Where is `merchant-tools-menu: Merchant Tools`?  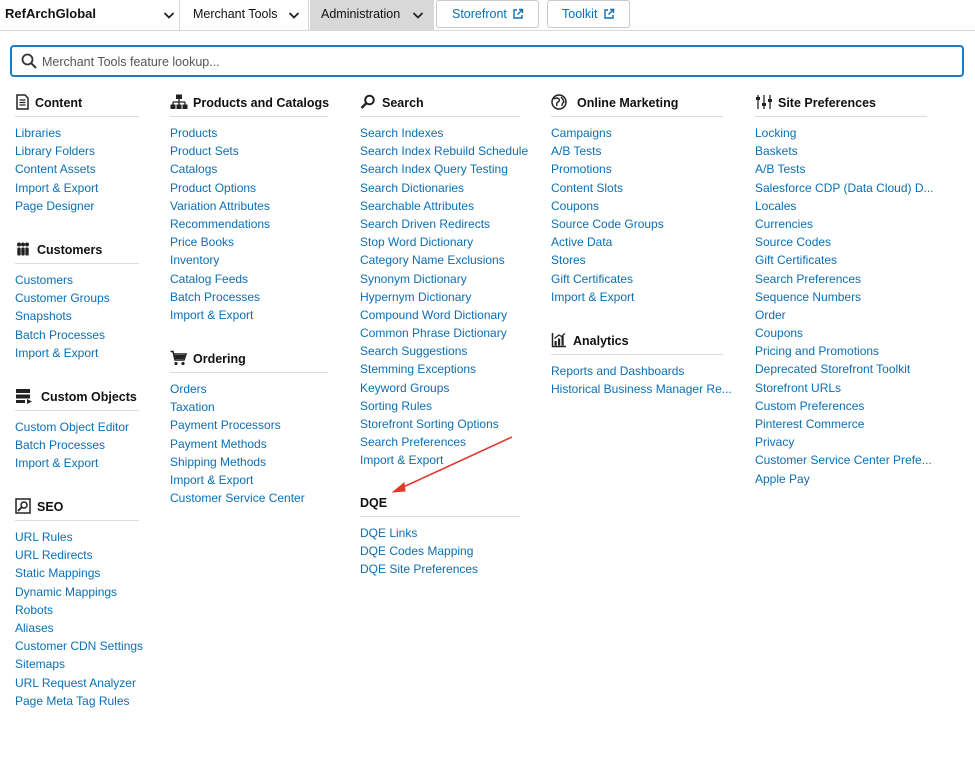
merchant-tools-menu: Merchant Tools is located at coordinates (245, 15).